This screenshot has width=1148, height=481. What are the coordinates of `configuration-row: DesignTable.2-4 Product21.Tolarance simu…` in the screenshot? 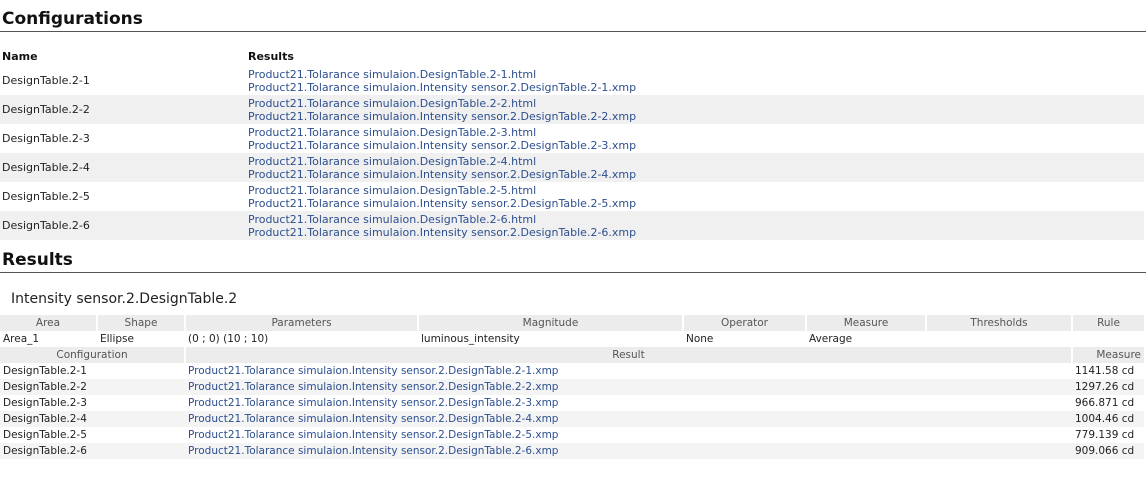 It's located at (572, 167).